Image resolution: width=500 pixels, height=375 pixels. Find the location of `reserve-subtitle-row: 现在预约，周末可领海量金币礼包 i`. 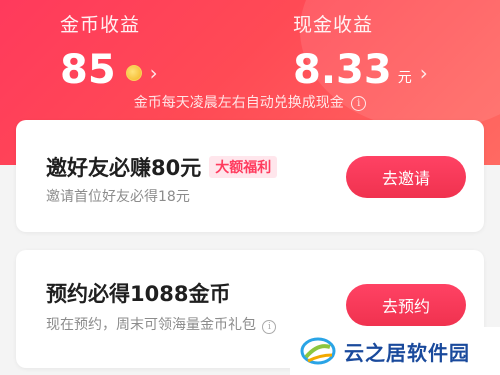

reserve-subtitle-row: 现在预约，周末可领海量金币礼包 i is located at coordinates (161, 324).